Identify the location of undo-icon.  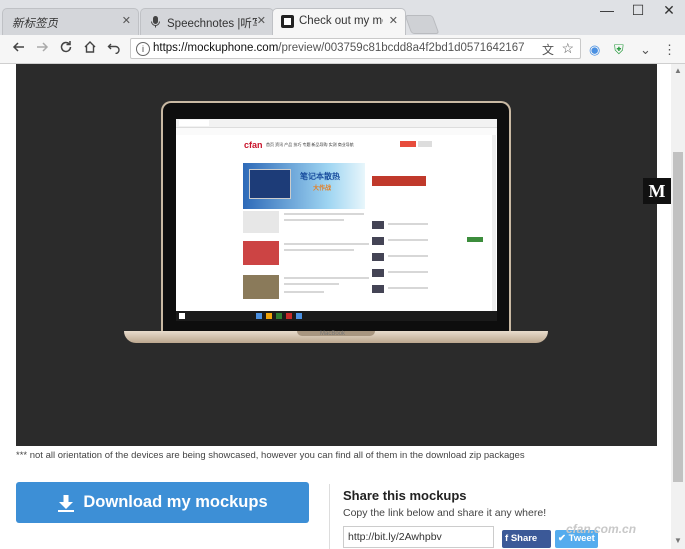
(113, 49).